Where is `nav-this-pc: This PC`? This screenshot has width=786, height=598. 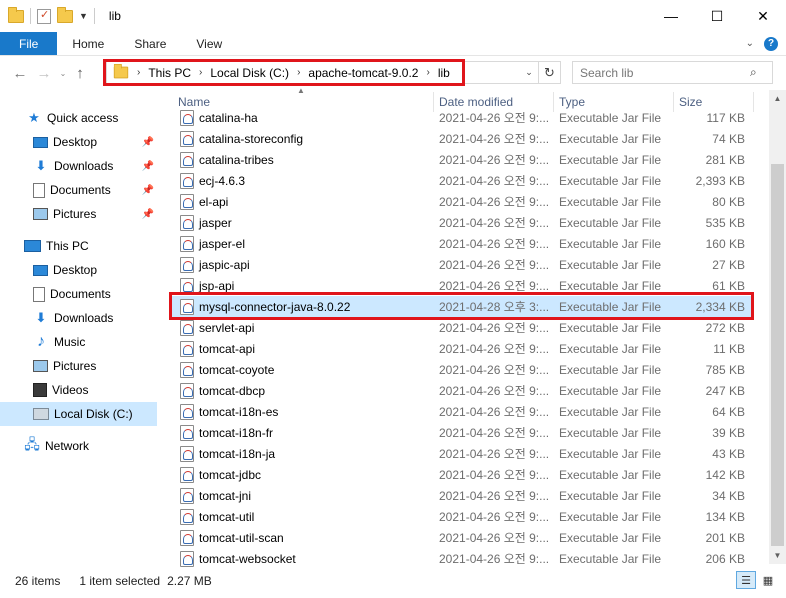 nav-this-pc: This PC is located at coordinates (80, 246).